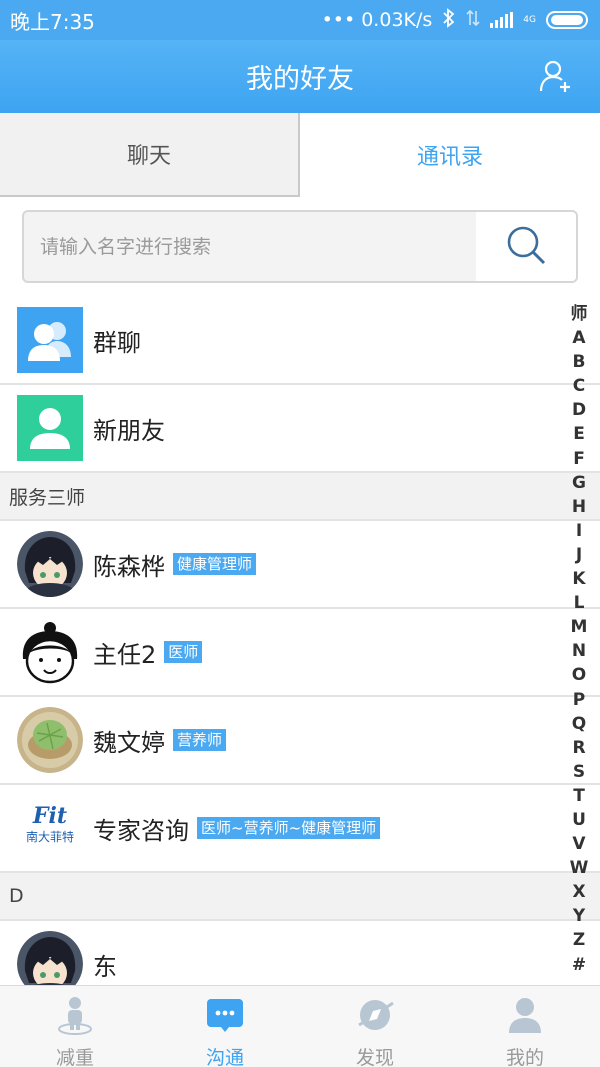  Describe the element at coordinates (502, 20) in the screenshot. I see `signal-icon` at that location.